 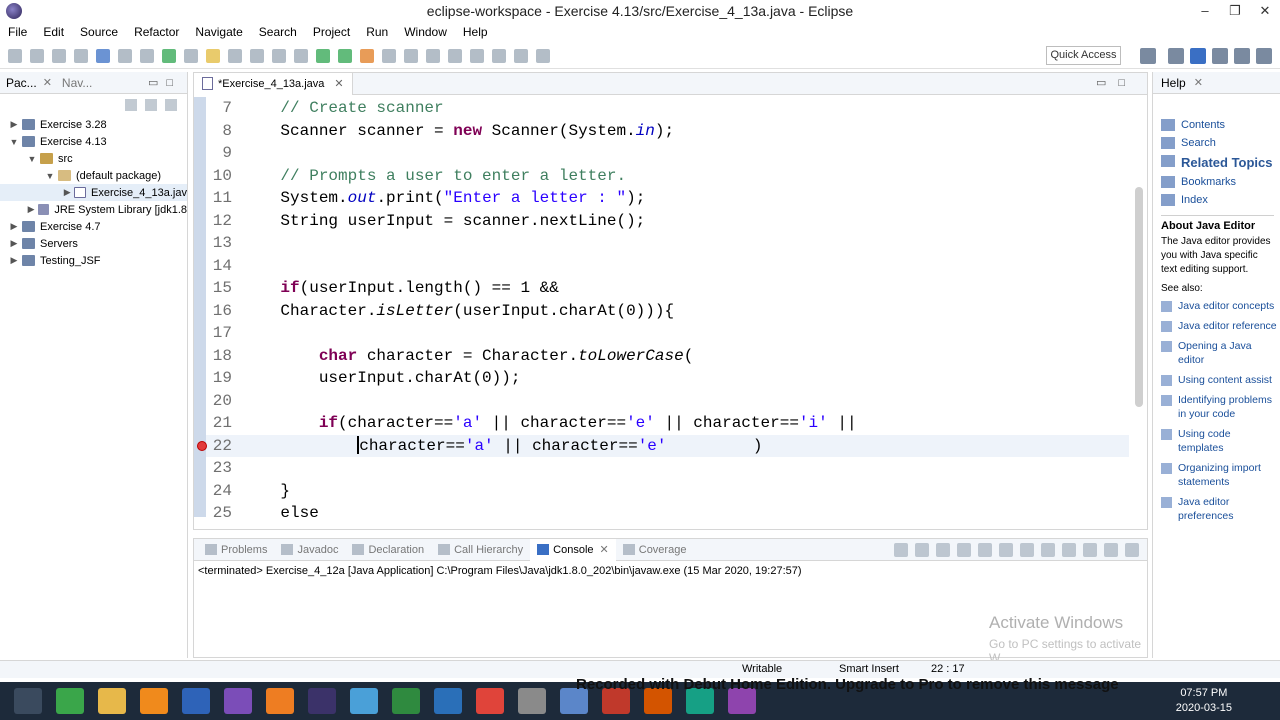 What do you see at coordinates (169, 55) in the screenshot?
I see `coverage-icon` at bounding box center [169, 55].